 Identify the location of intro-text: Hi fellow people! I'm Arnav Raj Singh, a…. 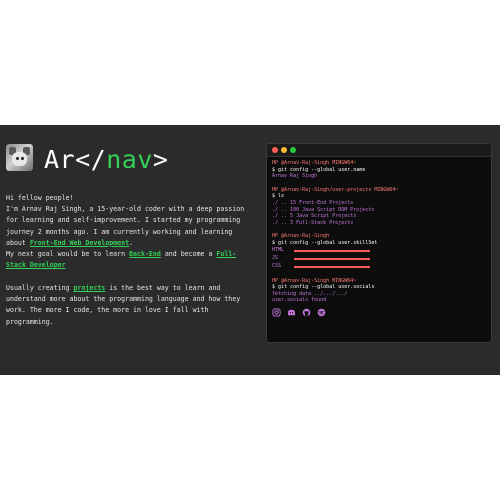
(130, 232).